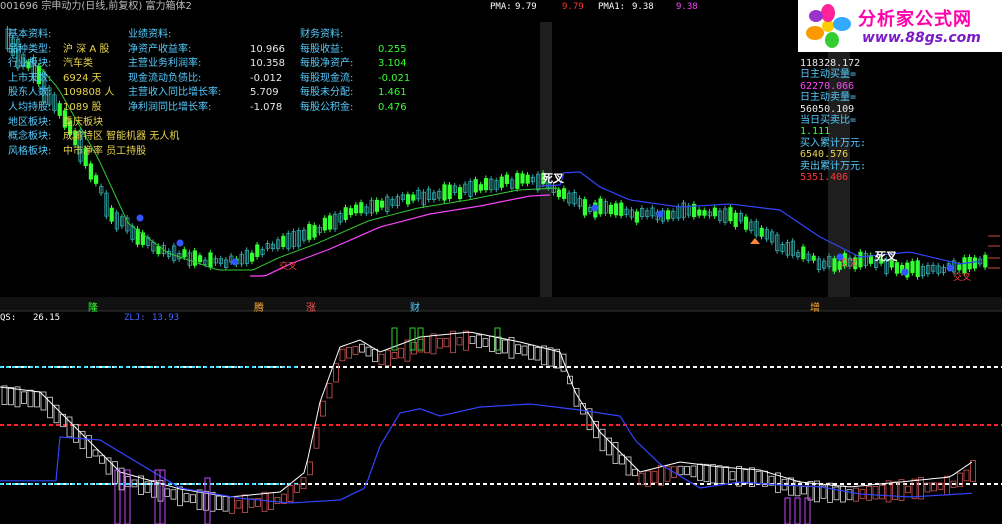 This screenshot has height=524, width=1002. I want to click on cross-mark-3: 交叉, so click(962, 278).